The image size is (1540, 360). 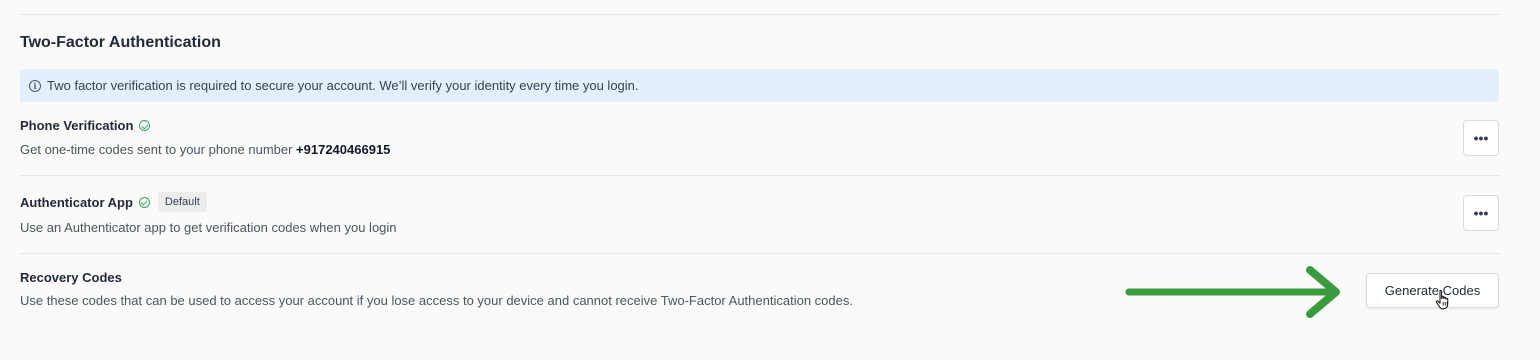 I want to click on hand-cursor-icon, so click(x=1442, y=299).